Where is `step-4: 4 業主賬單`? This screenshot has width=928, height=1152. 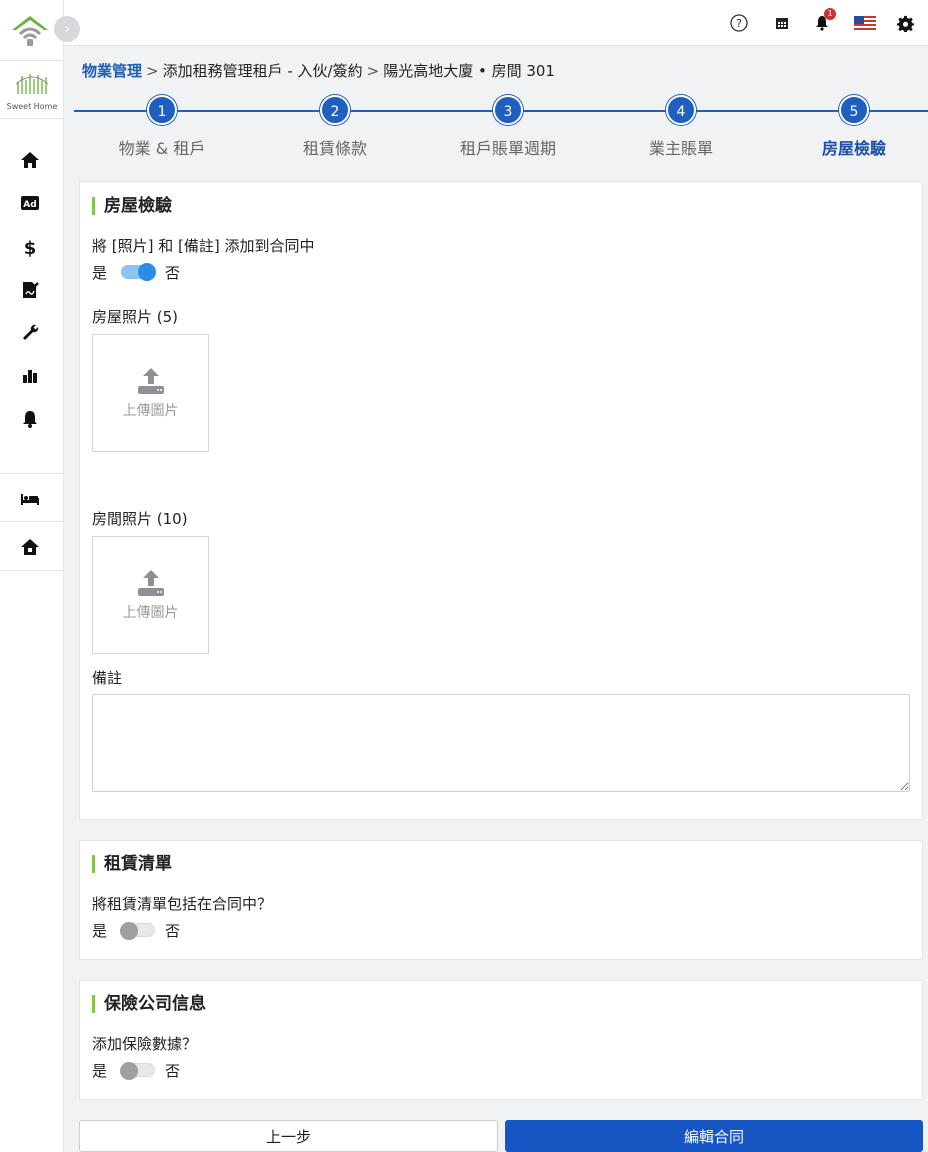 step-4: 4 業主賬單 is located at coordinates (681, 127).